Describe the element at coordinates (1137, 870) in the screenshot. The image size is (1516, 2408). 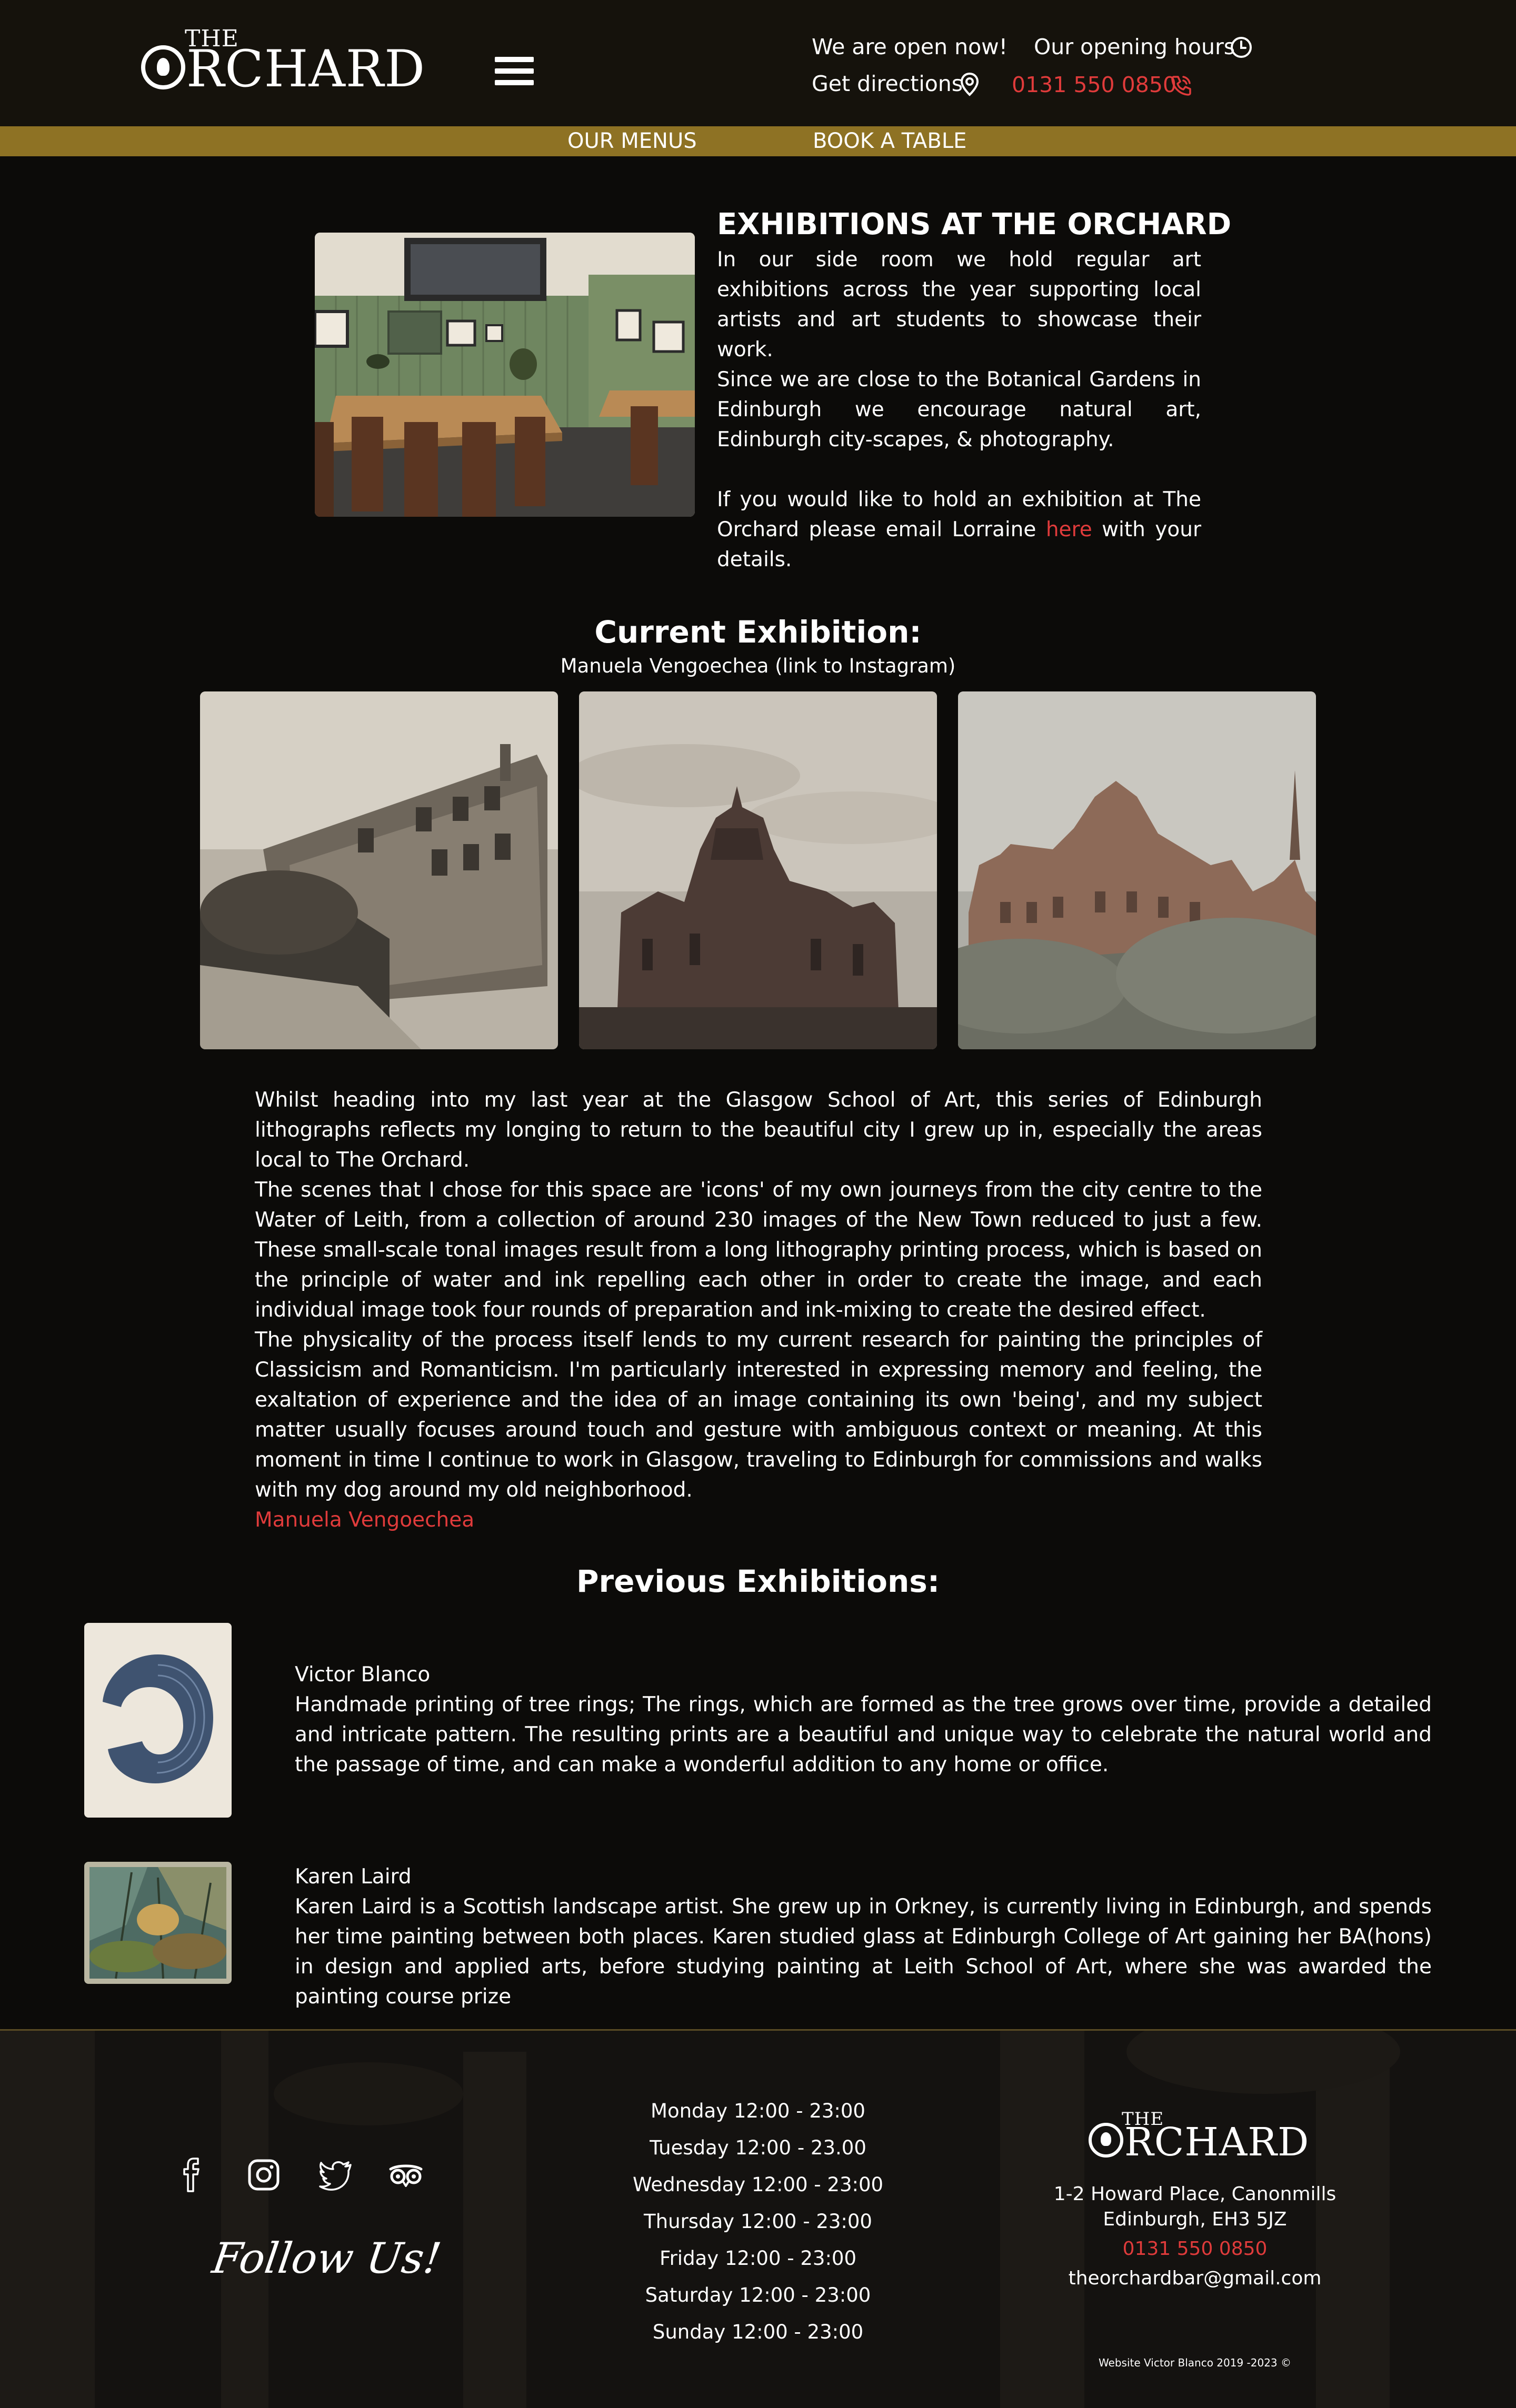
I see `lithograph-heriots-image` at that location.